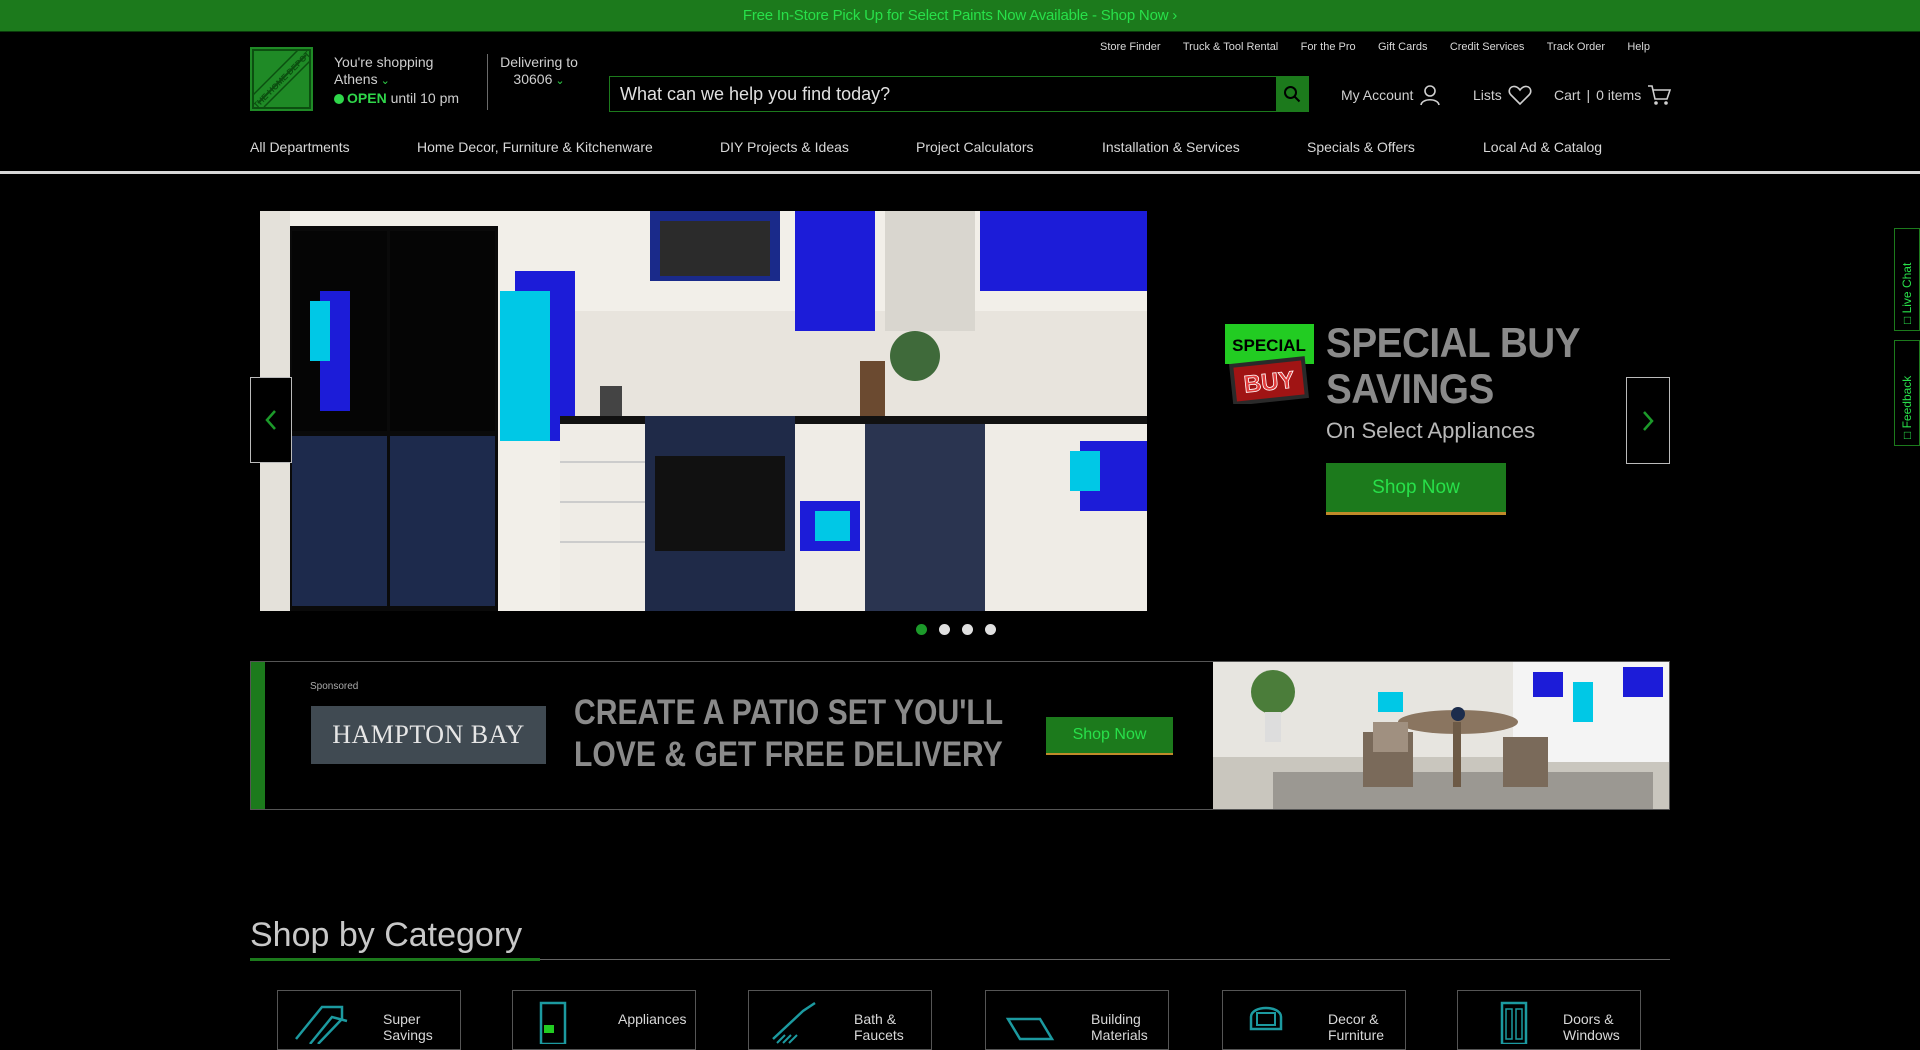 This screenshot has width=1920, height=1050. I want to click on nav-specials-offers: Specials & Offers, so click(1361, 147).